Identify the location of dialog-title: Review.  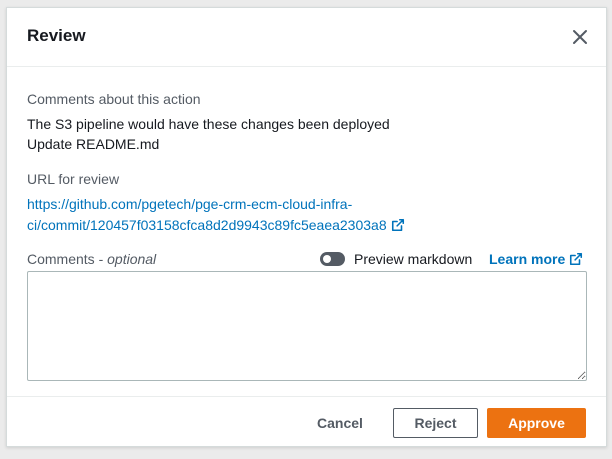
(56, 35).